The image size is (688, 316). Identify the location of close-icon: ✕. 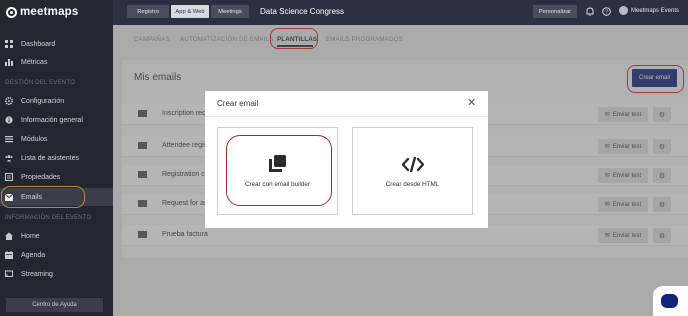
(471, 102).